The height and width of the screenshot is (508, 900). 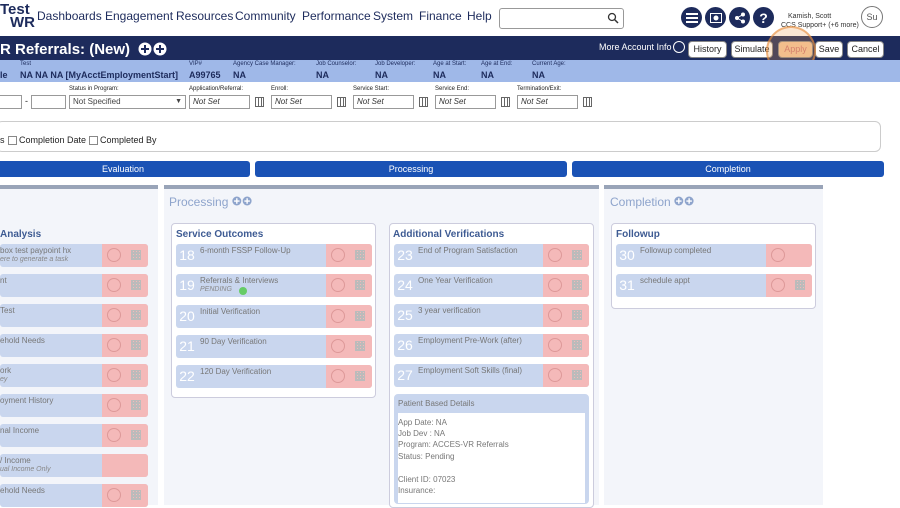 I want to click on task-card: 31 schedule appt, so click(x=714, y=285).